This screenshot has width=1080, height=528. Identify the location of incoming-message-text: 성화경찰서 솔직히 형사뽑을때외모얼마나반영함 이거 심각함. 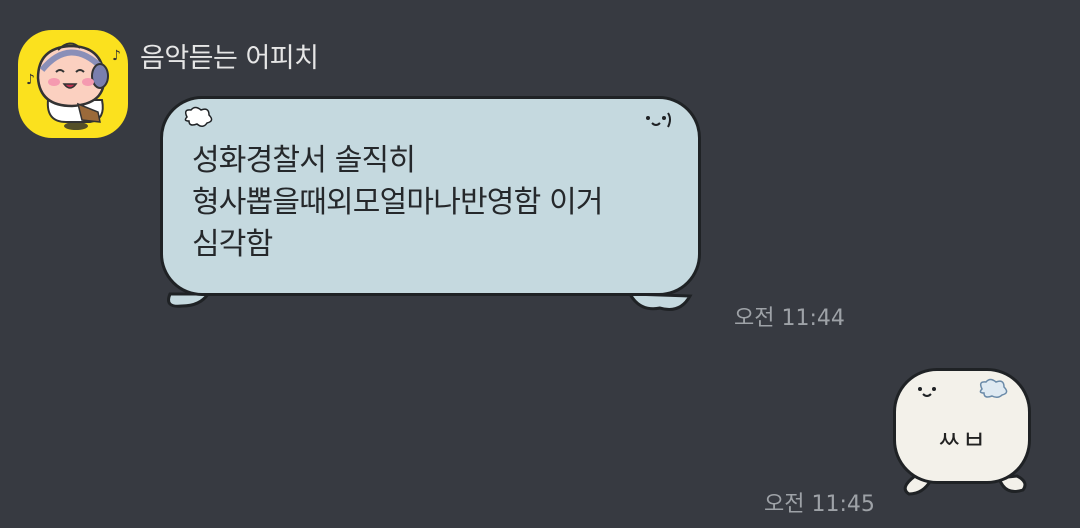
(398, 202).